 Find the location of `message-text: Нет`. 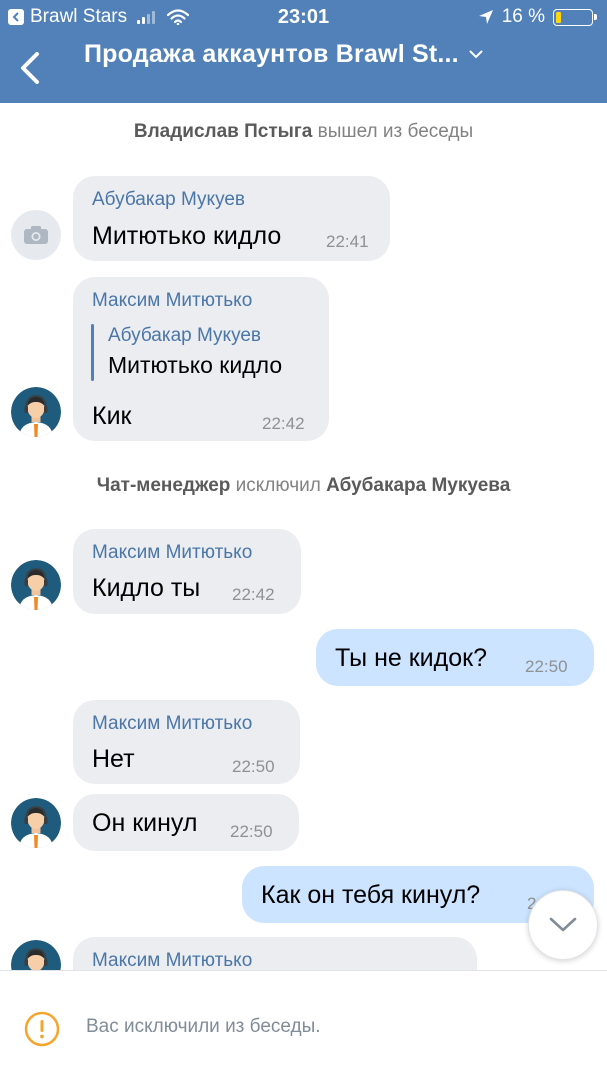

message-text: Нет is located at coordinates (113, 759).